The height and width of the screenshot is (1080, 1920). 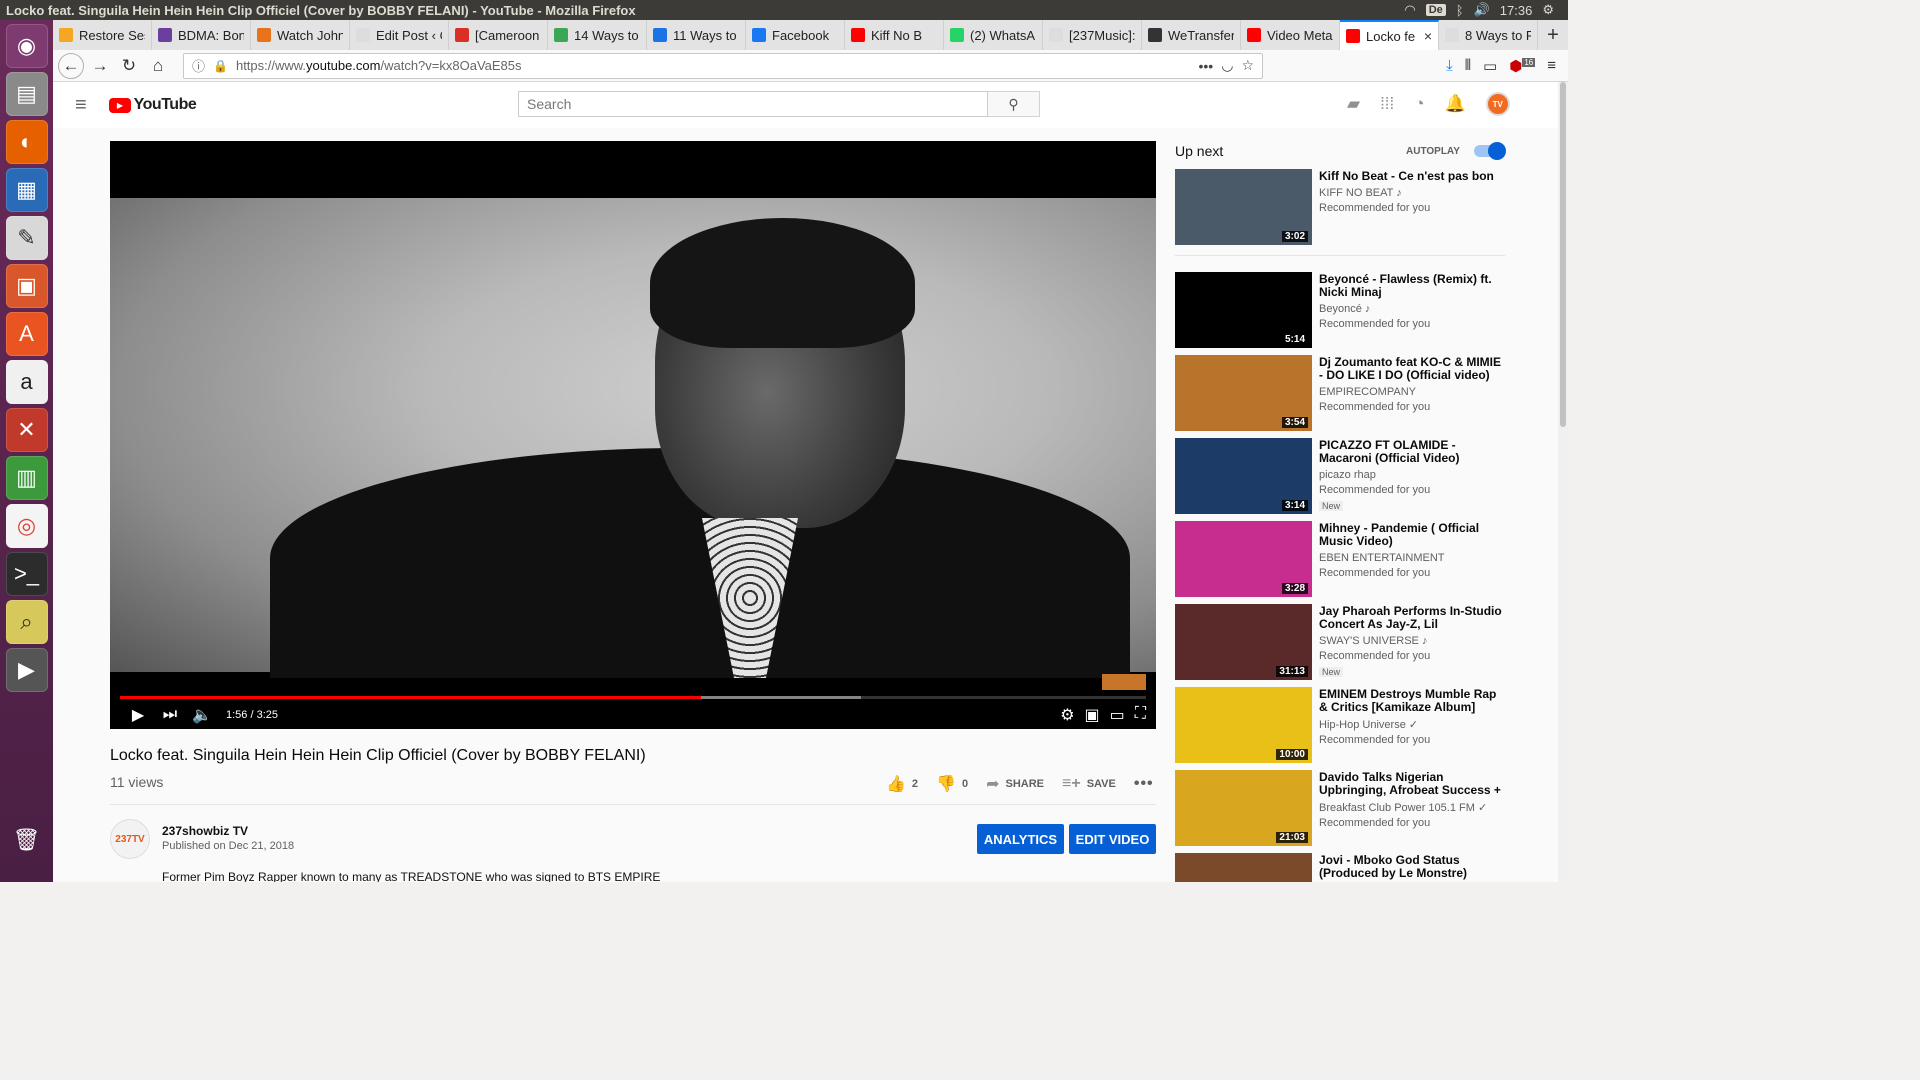 What do you see at coordinates (205, 831) in the screenshot?
I see `channel-name: 237showbiz TV` at bounding box center [205, 831].